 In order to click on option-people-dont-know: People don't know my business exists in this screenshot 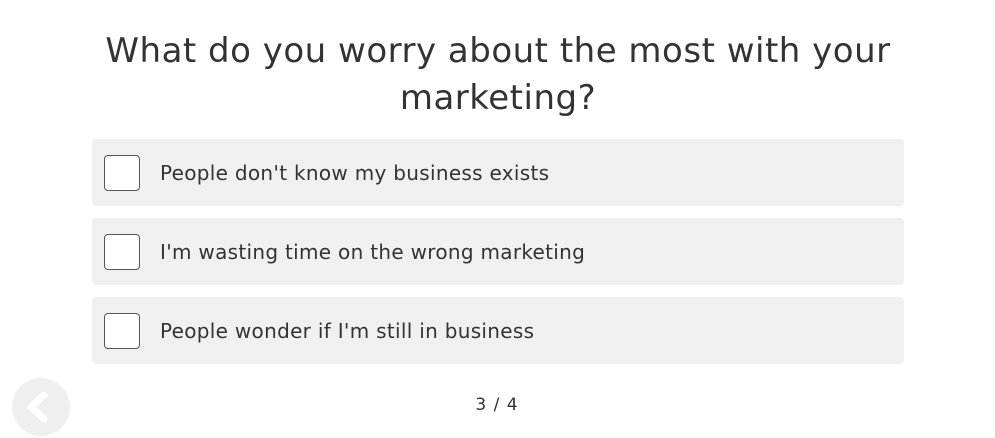, I will do `click(498, 172)`.